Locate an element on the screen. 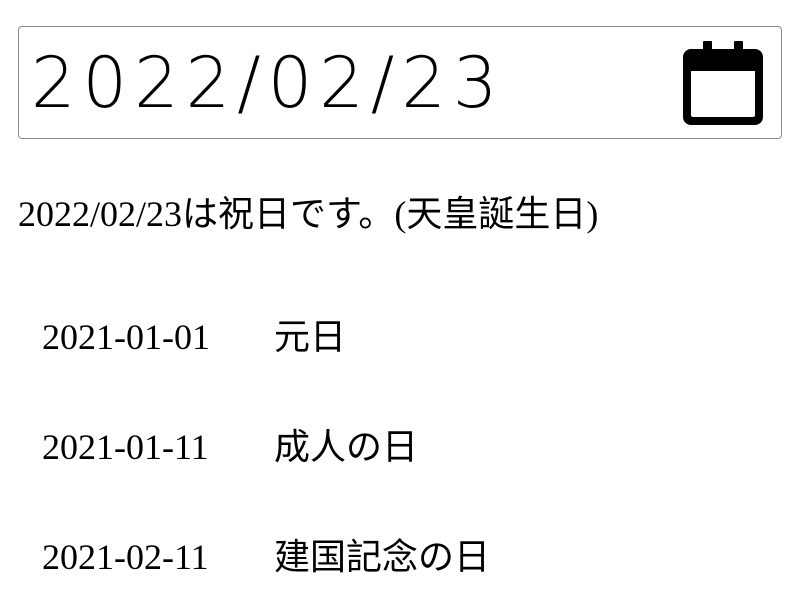  holiday-row: 2021-01-01 元日 is located at coordinates (194, 337).